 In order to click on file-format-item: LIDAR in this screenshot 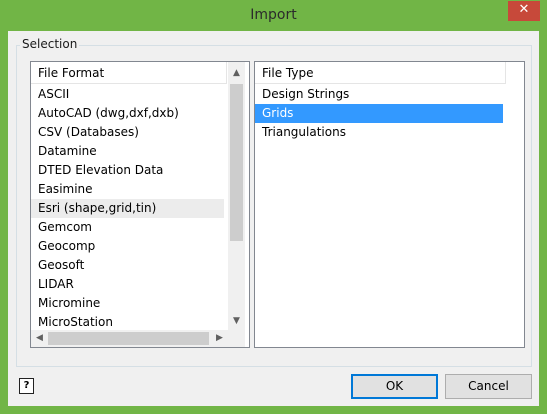, I will do `click(127, 284)`.